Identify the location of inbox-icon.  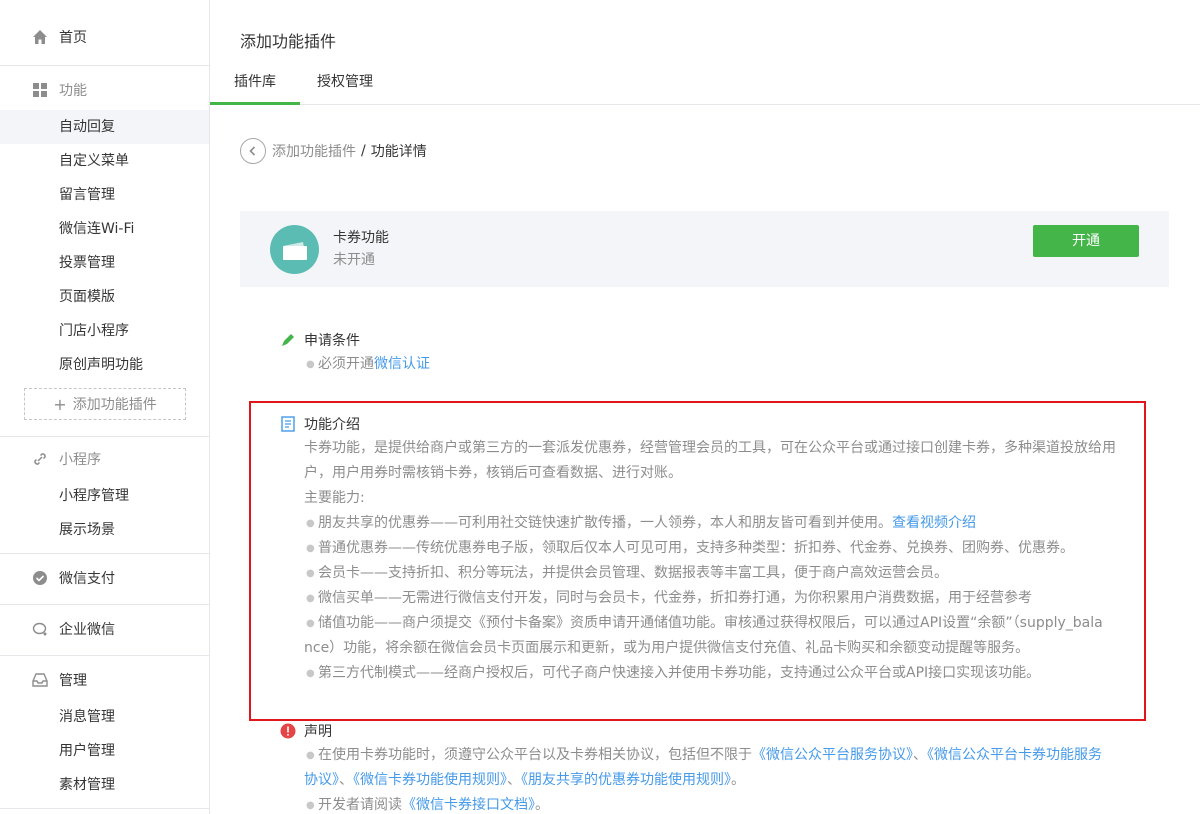
(40, 680).